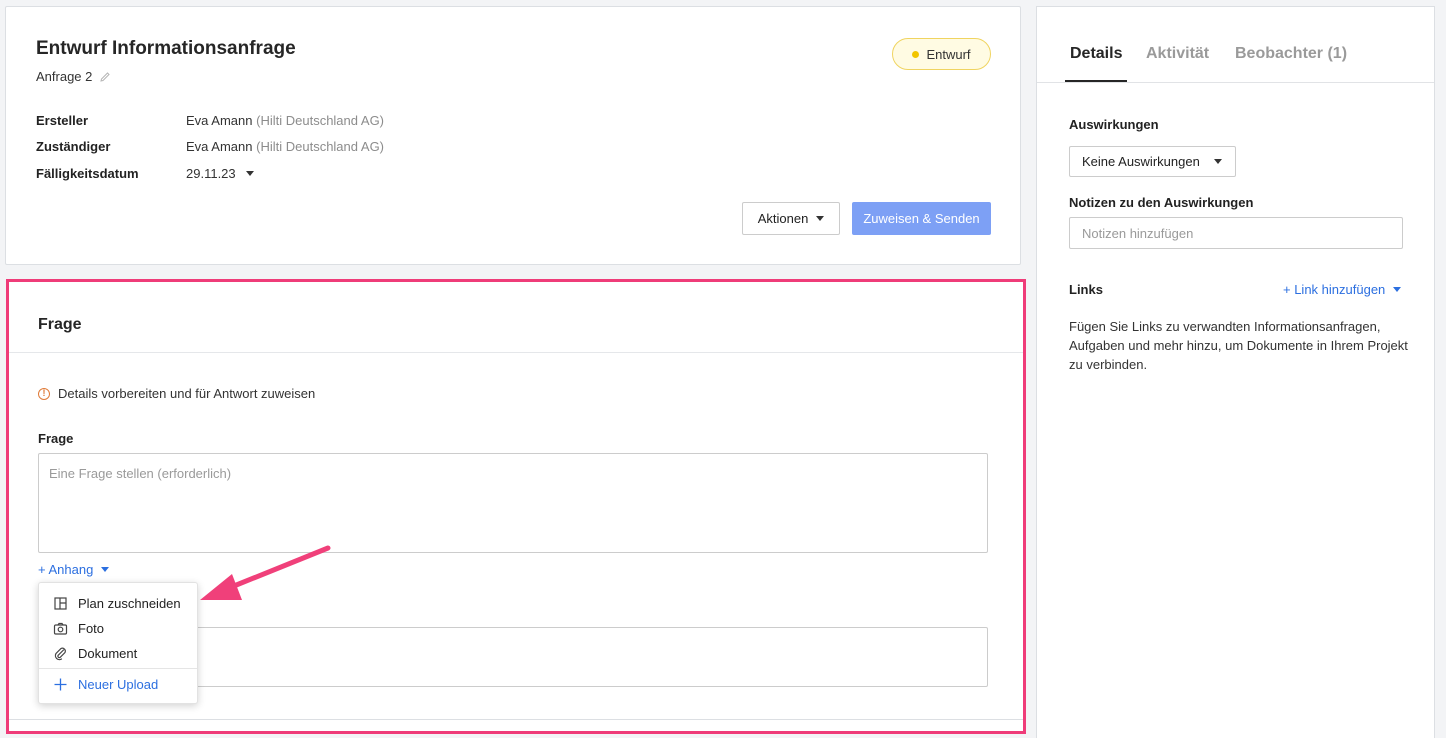 Image resolution: width=1446 pixels, height=738 pixels. Describe the element at coordinates (60, 628) in the screenshot. I see `camera-icon` at that location.